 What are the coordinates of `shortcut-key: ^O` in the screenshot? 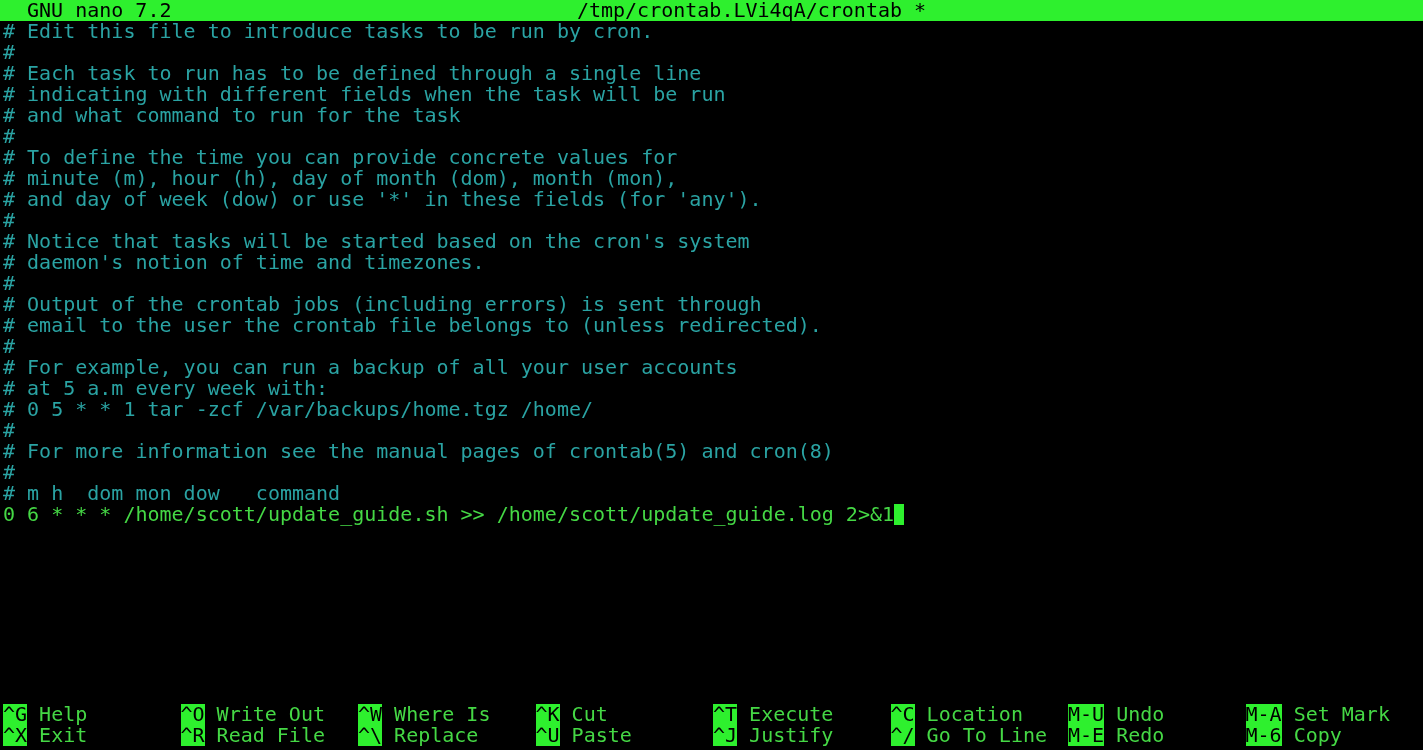 It's located at (192, 714).